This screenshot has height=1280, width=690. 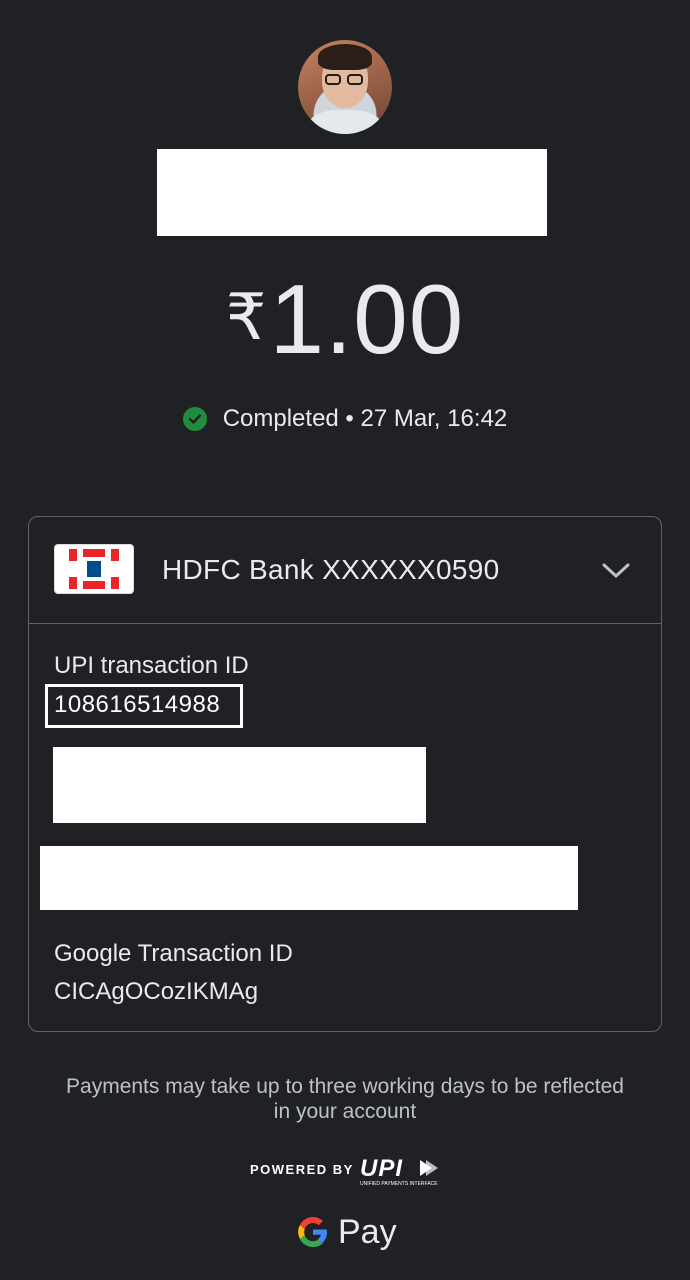 I want to click on hdfc-bank-logo, so click(x=94, y=569).